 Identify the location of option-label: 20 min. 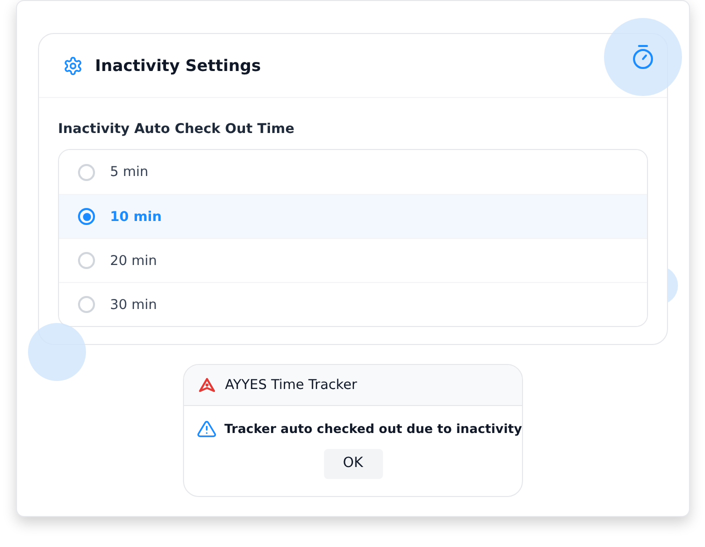
(133, 261).